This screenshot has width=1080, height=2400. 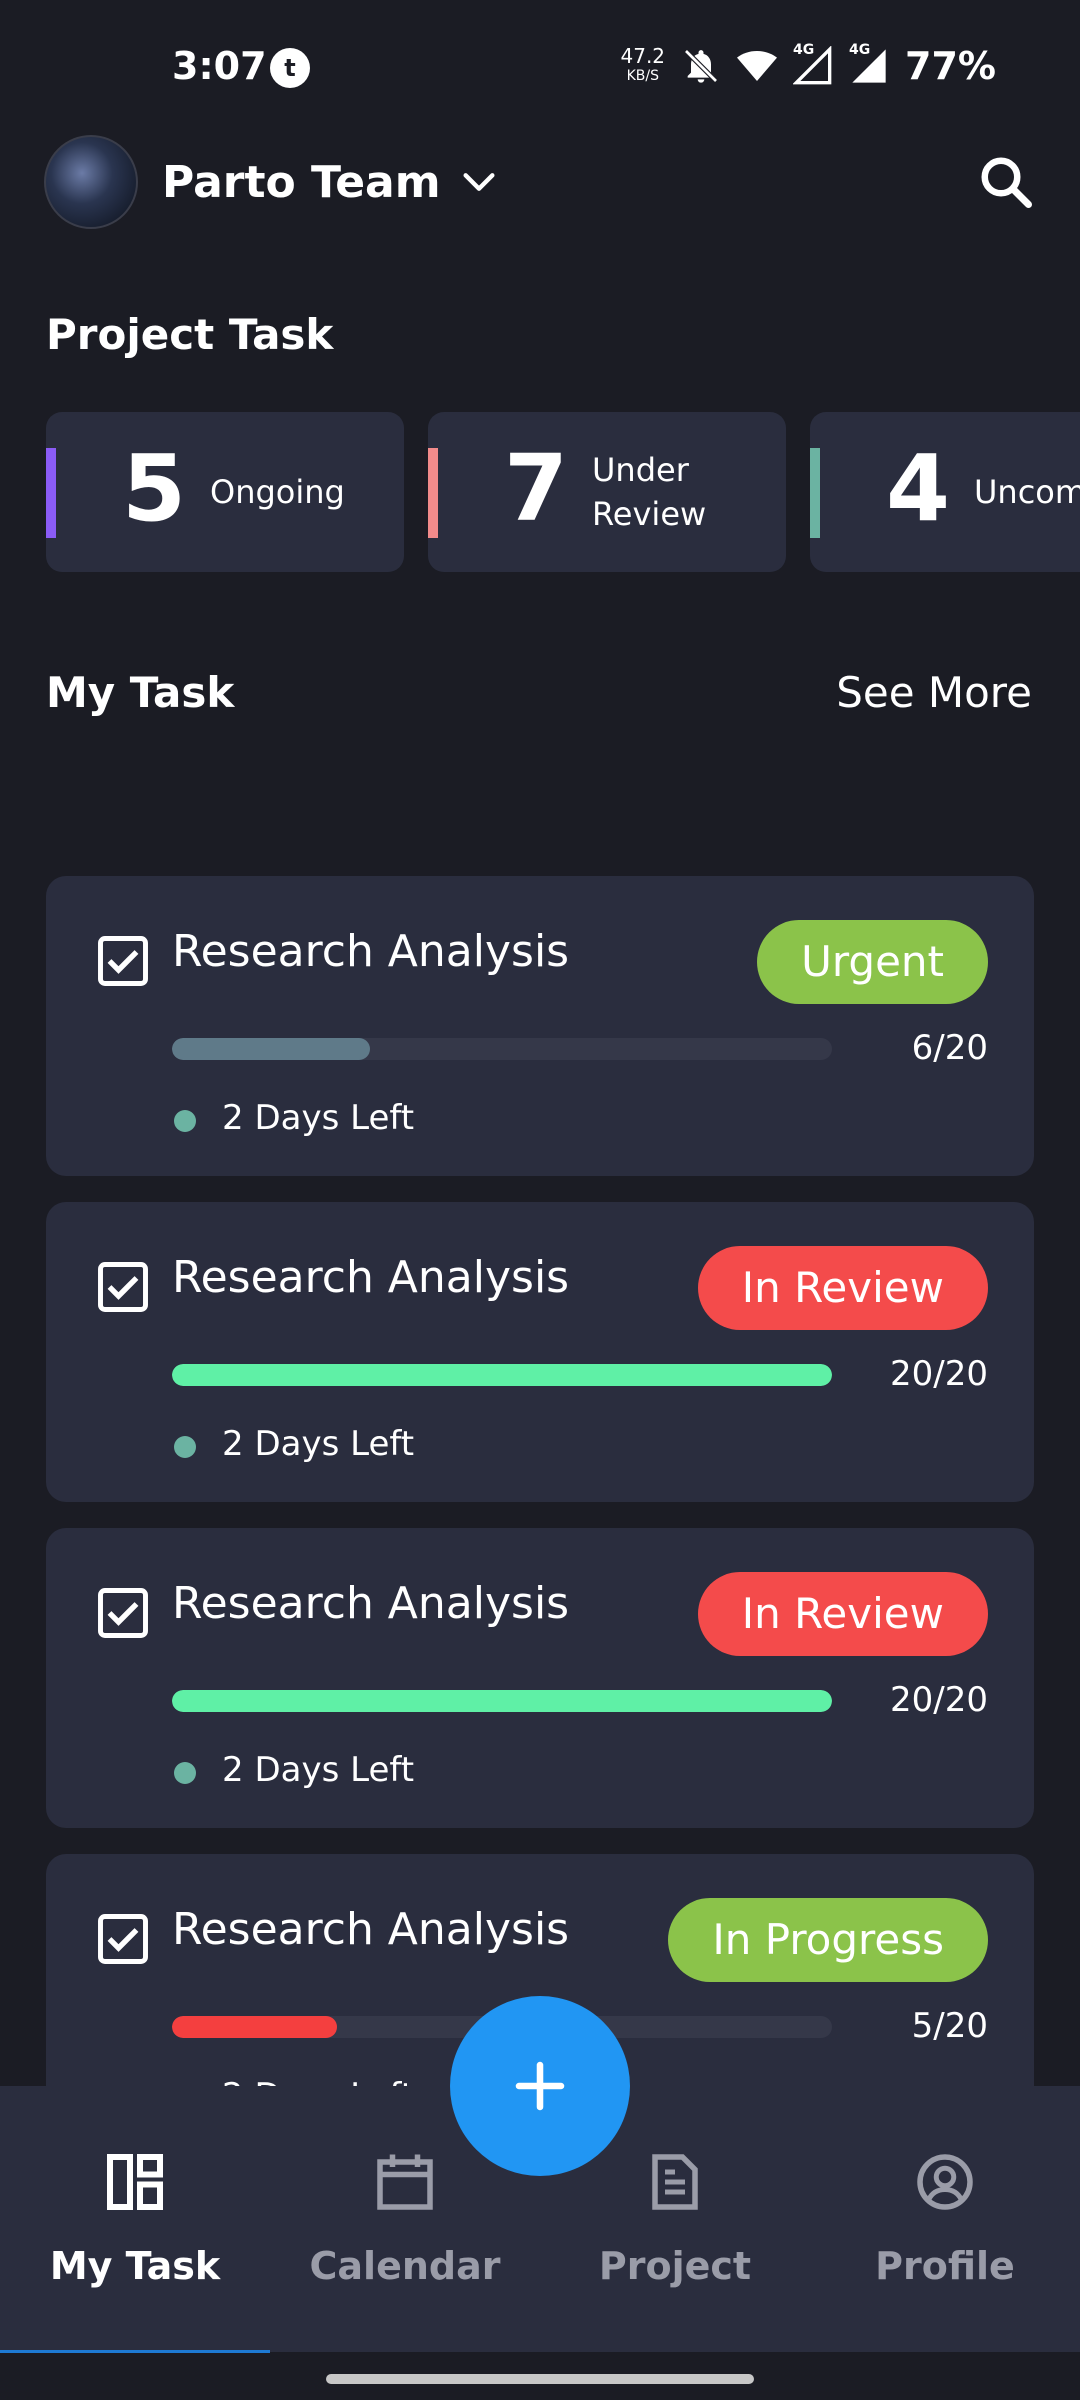 What do you see at coordinates (154, 488) in the screenshot?
I see `stat-number: 5` at bounding box center [154, 488].